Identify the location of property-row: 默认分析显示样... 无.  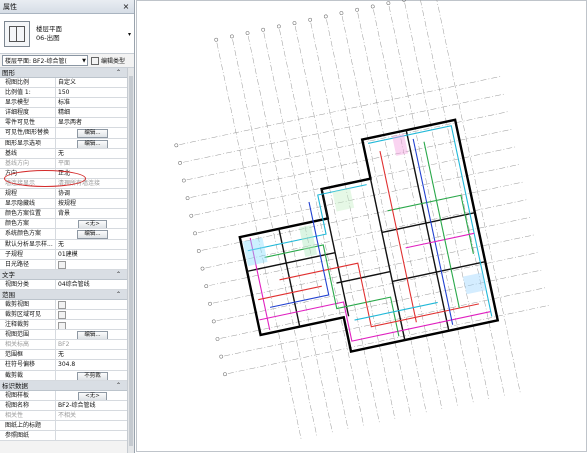
(63, 244).